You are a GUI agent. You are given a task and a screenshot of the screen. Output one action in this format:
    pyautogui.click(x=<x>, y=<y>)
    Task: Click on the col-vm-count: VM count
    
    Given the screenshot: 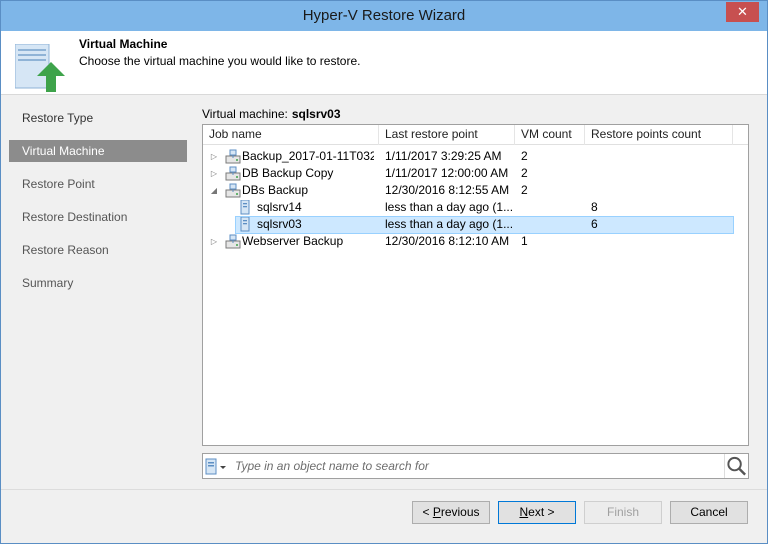 What is the action you would take?
    pyautogui.click(x=550, y=135)
    